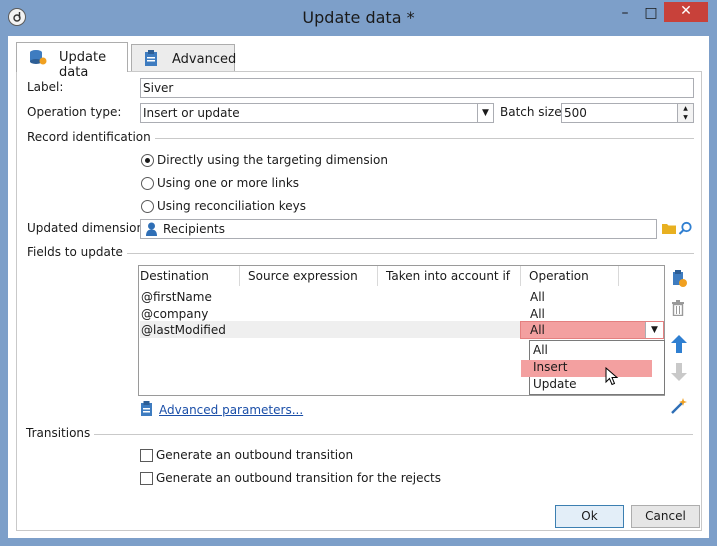  I want to click on batch-size-value: 500, so click(575, 113).